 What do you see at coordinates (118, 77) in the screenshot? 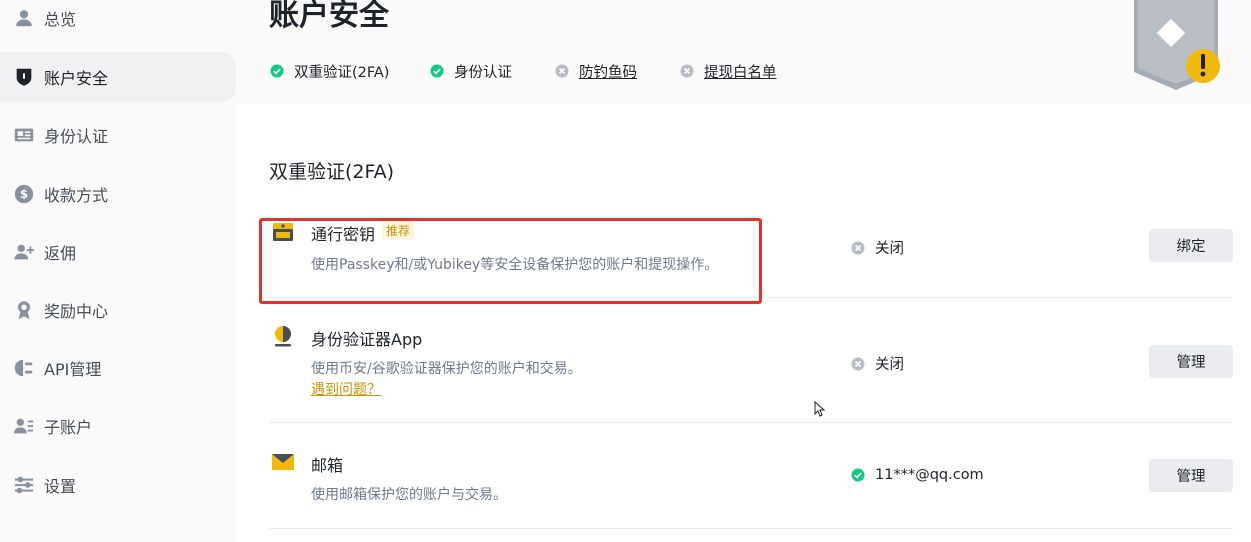
I see `sidebar-item-account-security: 账户安全` at bounding box center [118, 77].